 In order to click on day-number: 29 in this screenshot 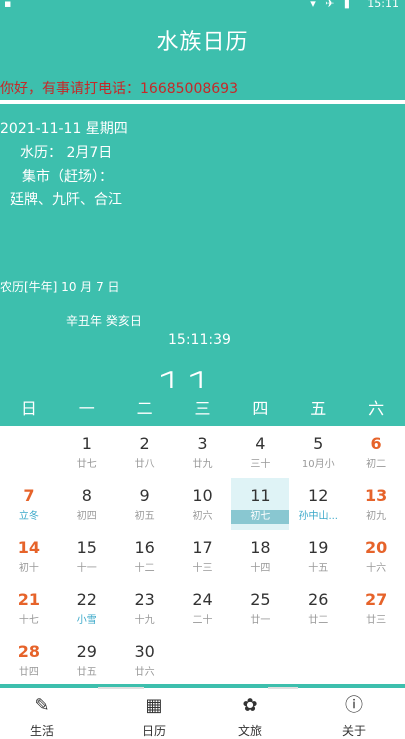, I will do `click(86, 651)`.